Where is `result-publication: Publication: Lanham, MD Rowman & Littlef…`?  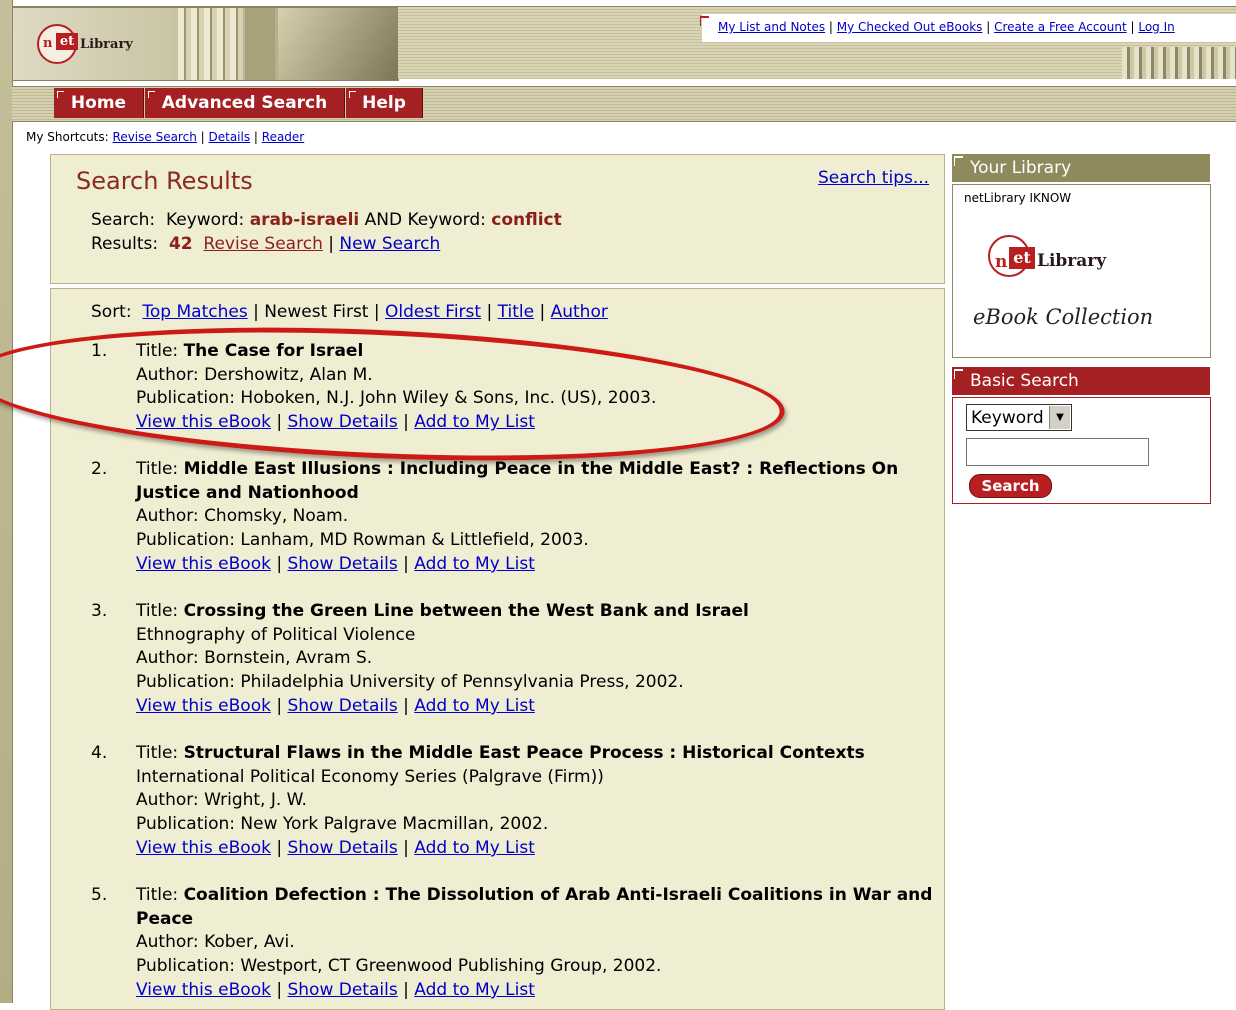
result-publication: Publication: Lanham, MD Rowman & Littlef… is located at coordinates (362, 540).